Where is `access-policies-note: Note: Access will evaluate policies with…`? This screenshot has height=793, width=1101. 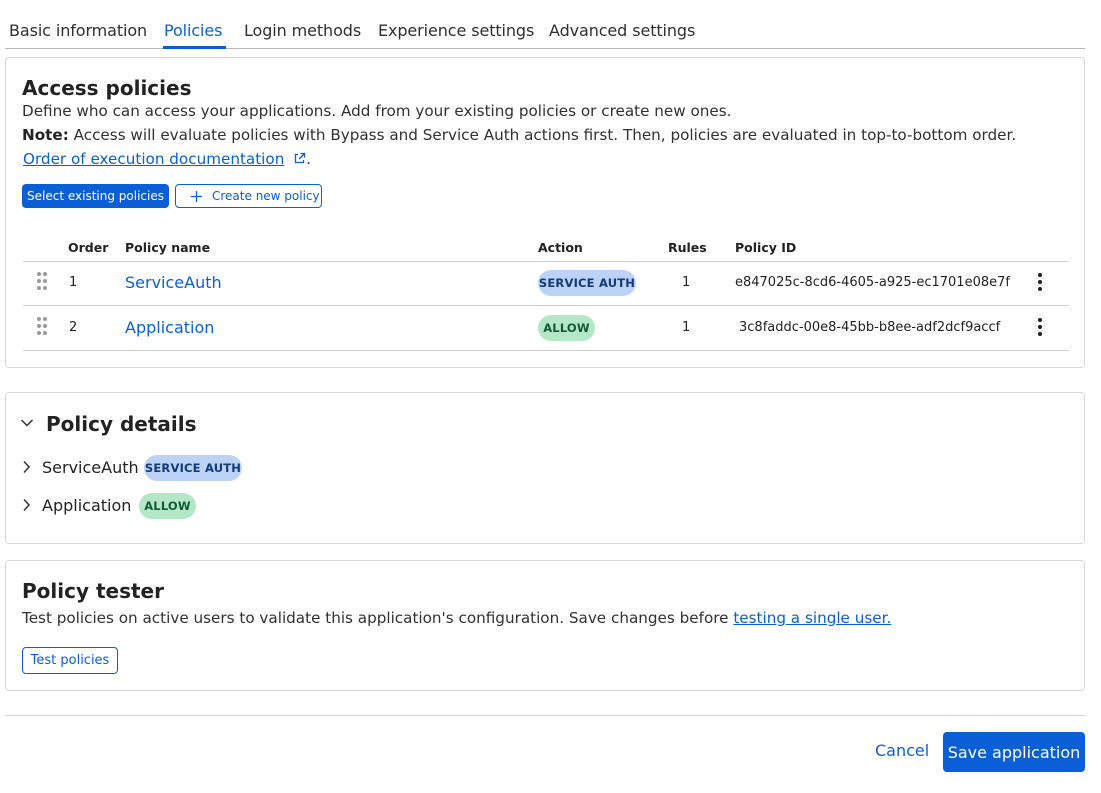
access-policies-note: Note: Access will evaluate policies with… is located at coordinates (519, 135).